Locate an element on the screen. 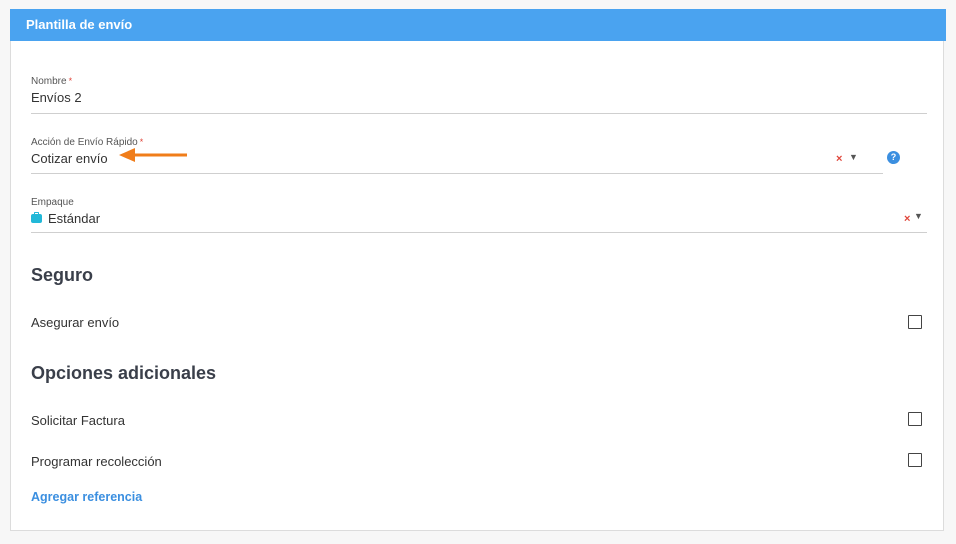  asegurar-envio-label: Asegurar envío is located at coordinates (75, 322).